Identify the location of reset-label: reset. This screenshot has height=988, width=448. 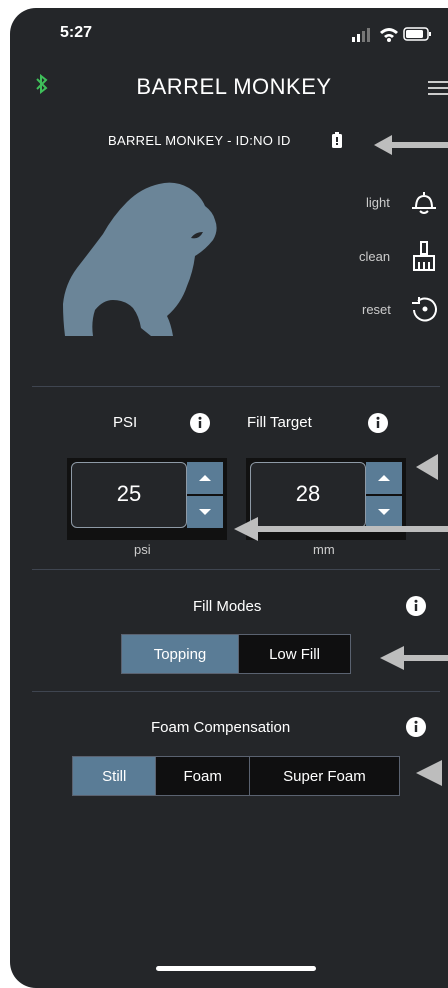
(376, 309).